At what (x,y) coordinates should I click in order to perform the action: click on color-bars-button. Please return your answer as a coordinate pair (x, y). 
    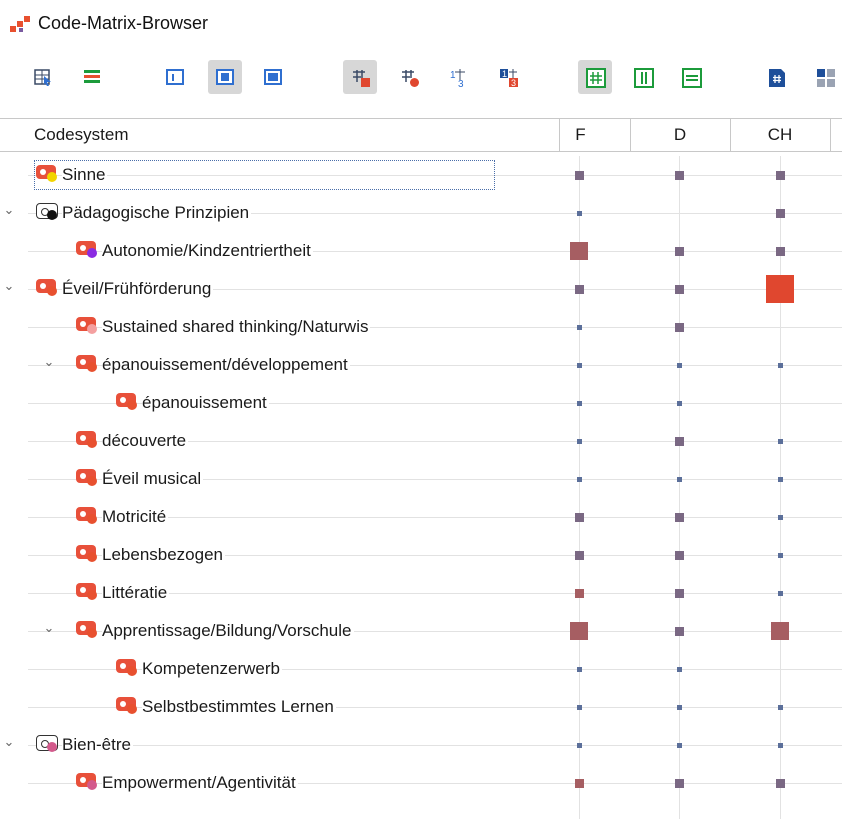
    Looking at the image, I should click on (92, 77).